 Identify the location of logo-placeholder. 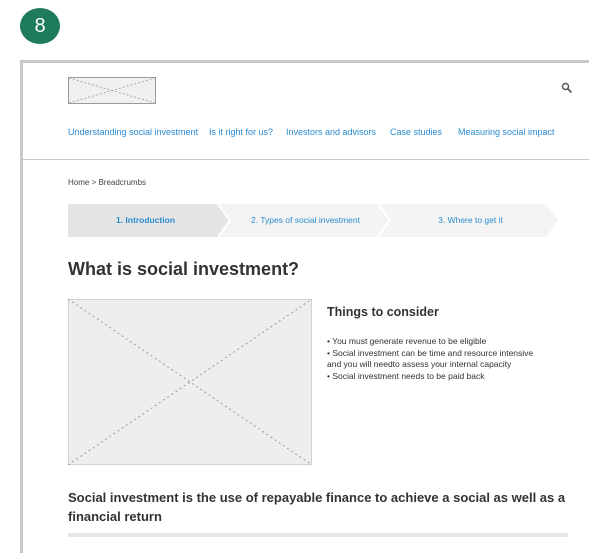
(112, 90).